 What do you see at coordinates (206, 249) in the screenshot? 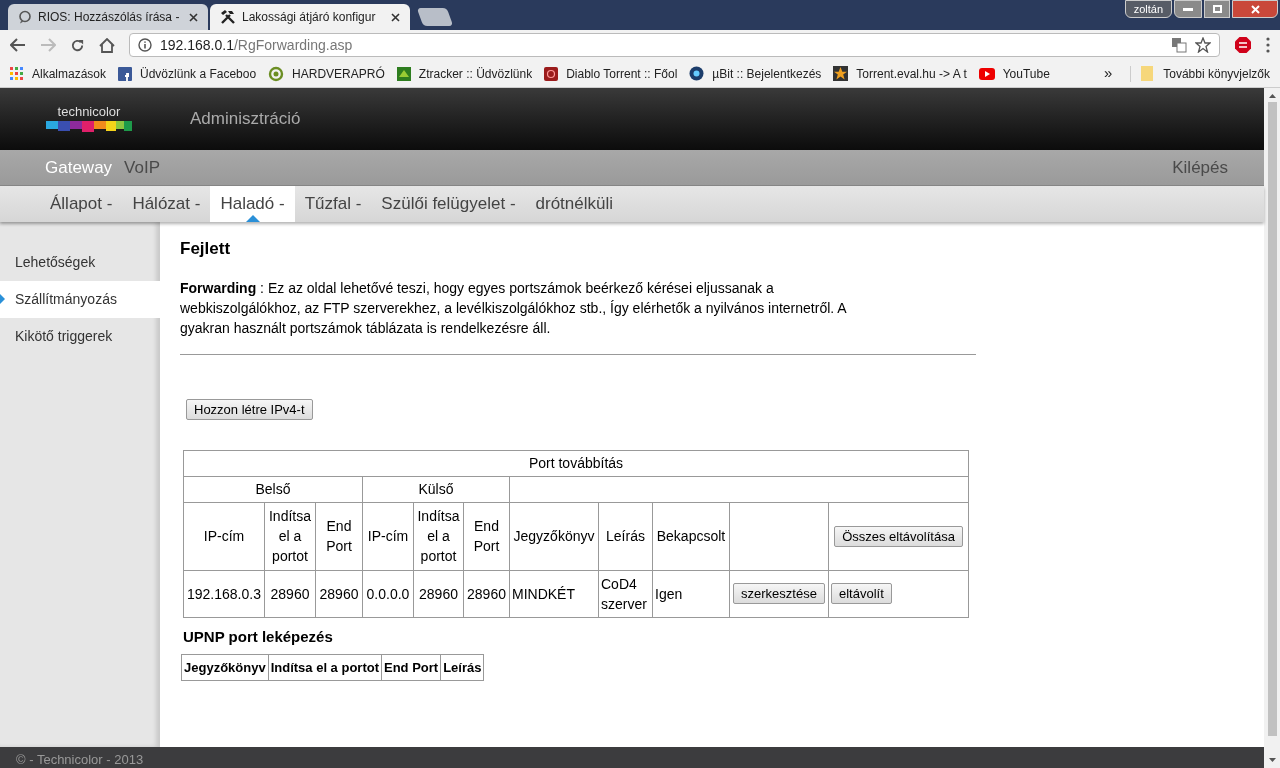
I see `page-heading: Fejlett` at bounding box center [206, 249].